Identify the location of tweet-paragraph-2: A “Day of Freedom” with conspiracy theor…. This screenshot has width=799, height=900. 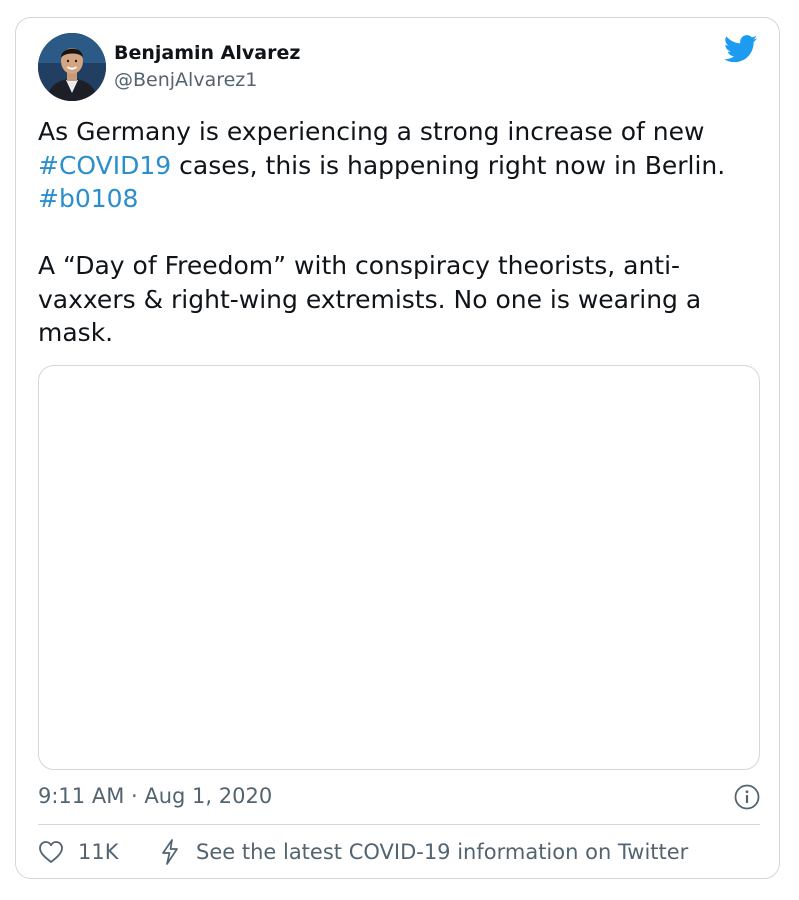
(370, 299).